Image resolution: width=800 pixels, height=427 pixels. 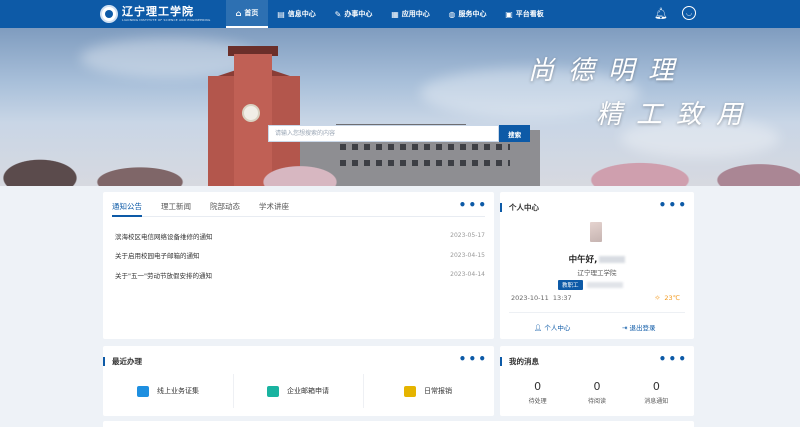 What do you see at coordinates (552, 327) in the screenshot?
I see `profile-link: 👤︎ 个人中心` at bounding box center [552, 327].